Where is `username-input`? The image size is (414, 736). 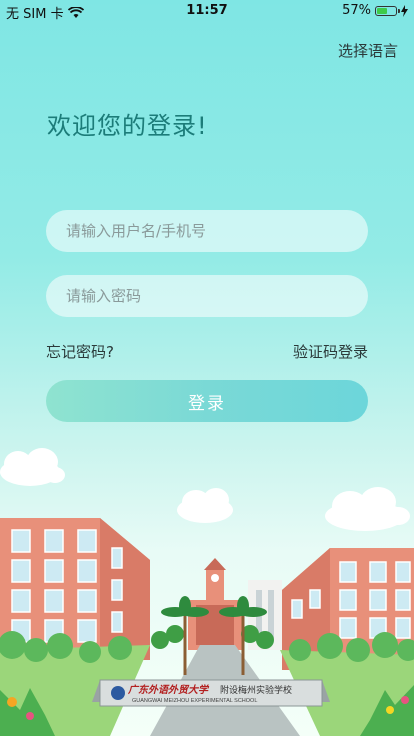
username-input is located at coordinates (207, 231).